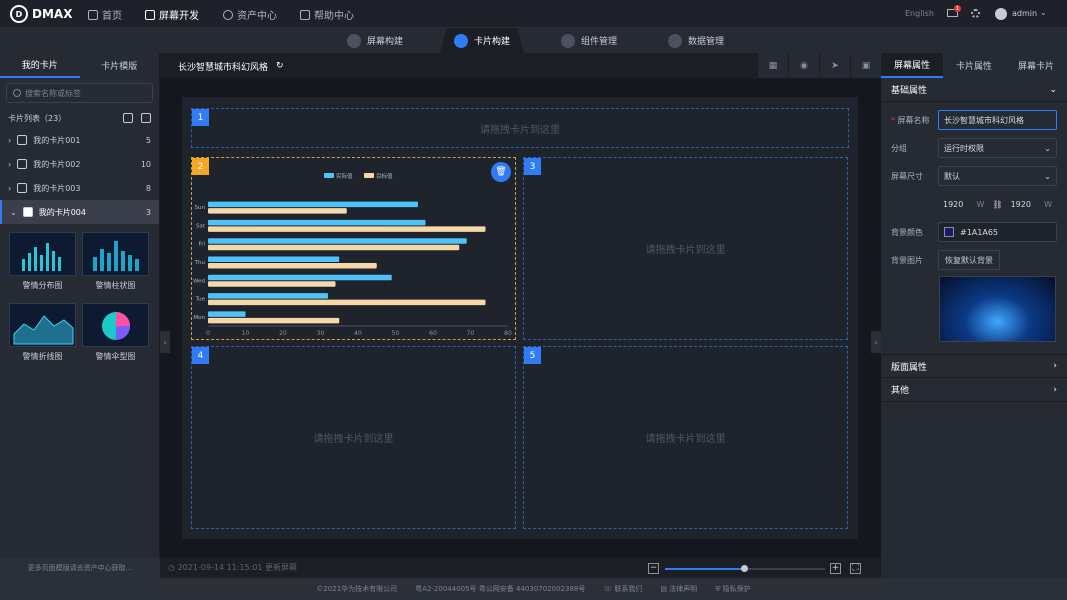 Image resolution: width=1067 pixels, height=600 pixels. What do you see at coordinates (1031, 204) in the screenshot?
I see `height-input: 1920 W` at bounding box center [1031, 204].